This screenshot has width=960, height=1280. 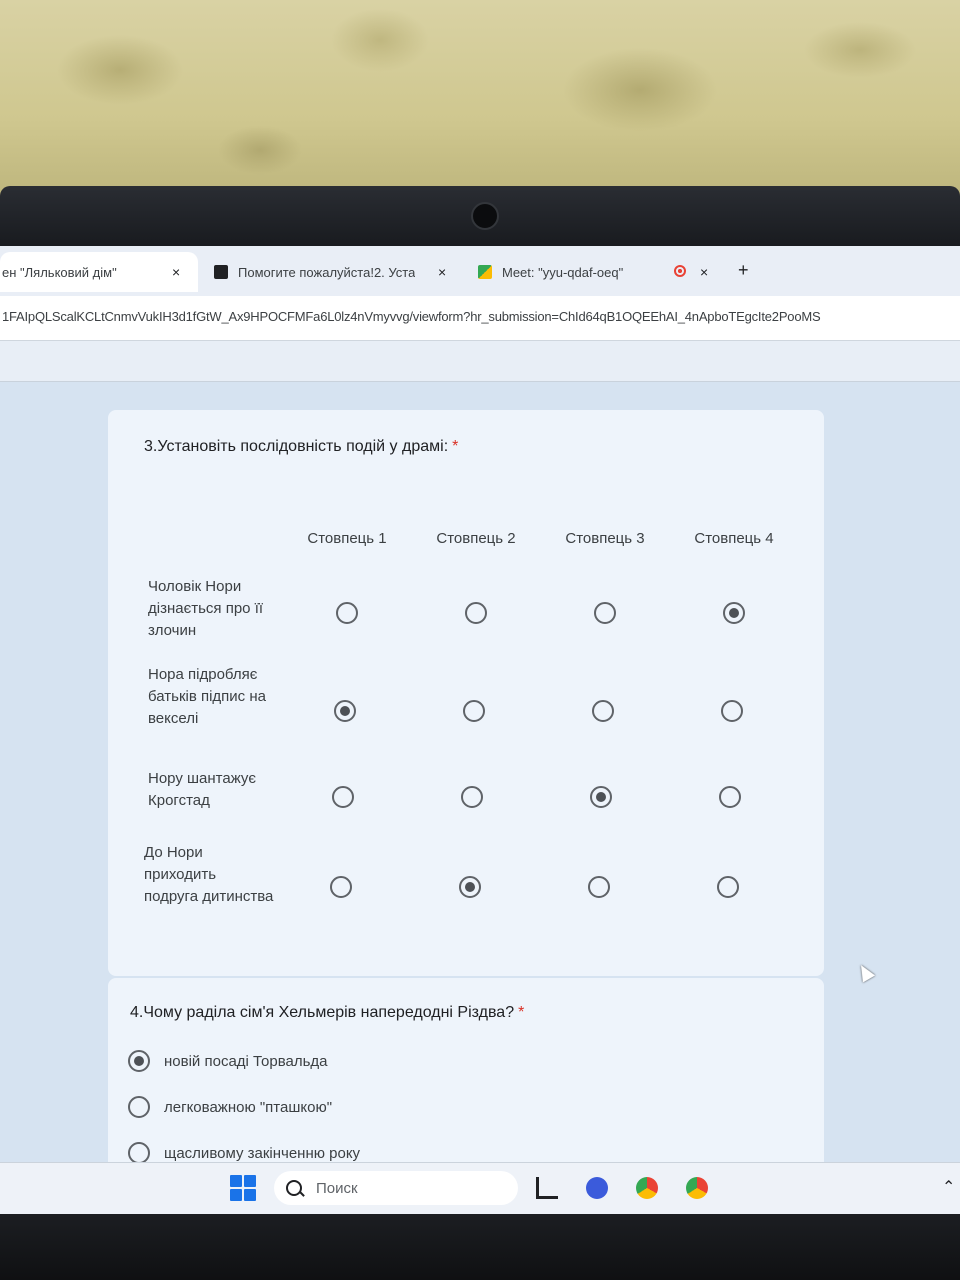 I want to click on grid-radio-r3-c2, so click(x=472, y=797).